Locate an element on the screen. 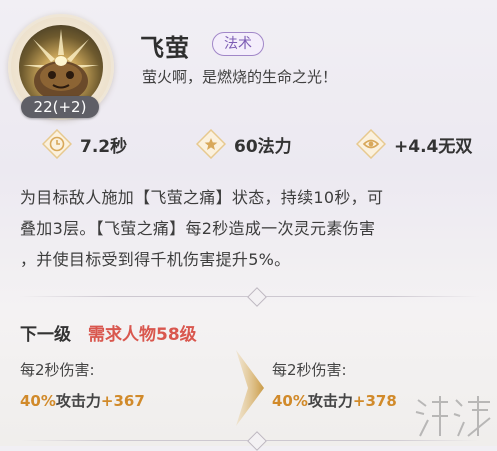 This screenshot has width=497, height=451. current-damage-add: +367 is located at coordinates (122, 401).